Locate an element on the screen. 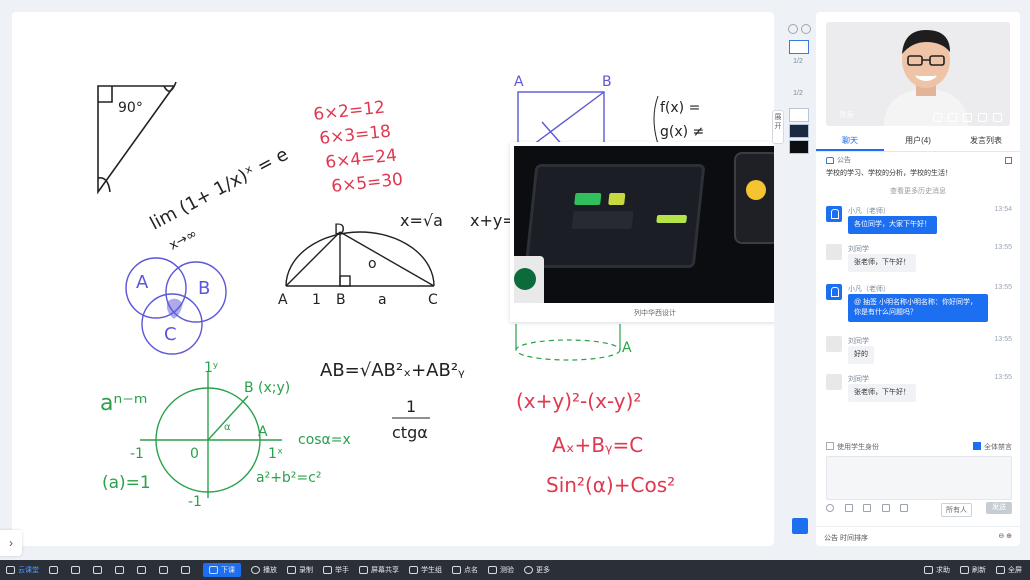 The image size is (1030, 580). svg-text: 1 is located at coordinates (411, 406).